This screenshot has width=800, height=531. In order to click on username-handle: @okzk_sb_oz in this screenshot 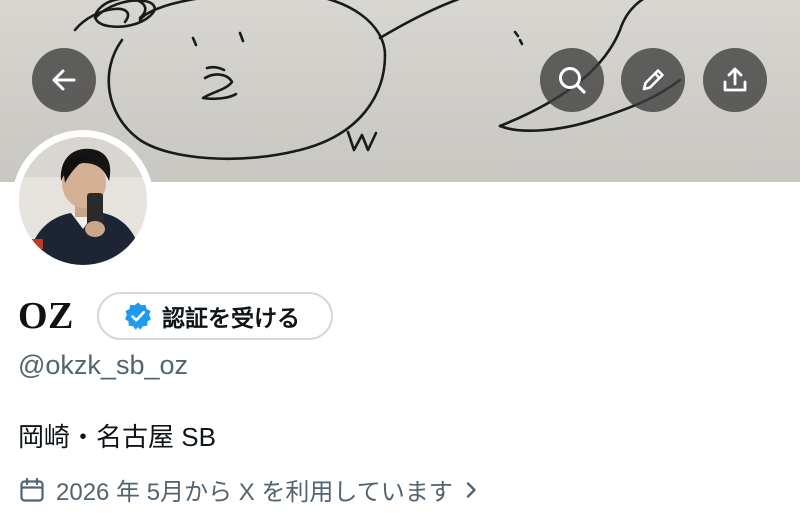, I will do `click(103, 365)`.